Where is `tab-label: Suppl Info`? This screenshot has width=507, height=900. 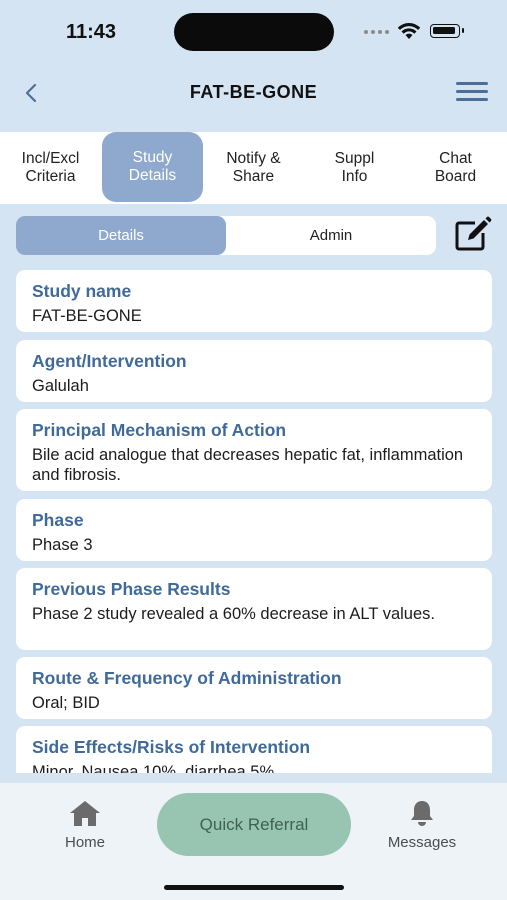
tab-label: Suppl Info is located at coordinates (354, 167).